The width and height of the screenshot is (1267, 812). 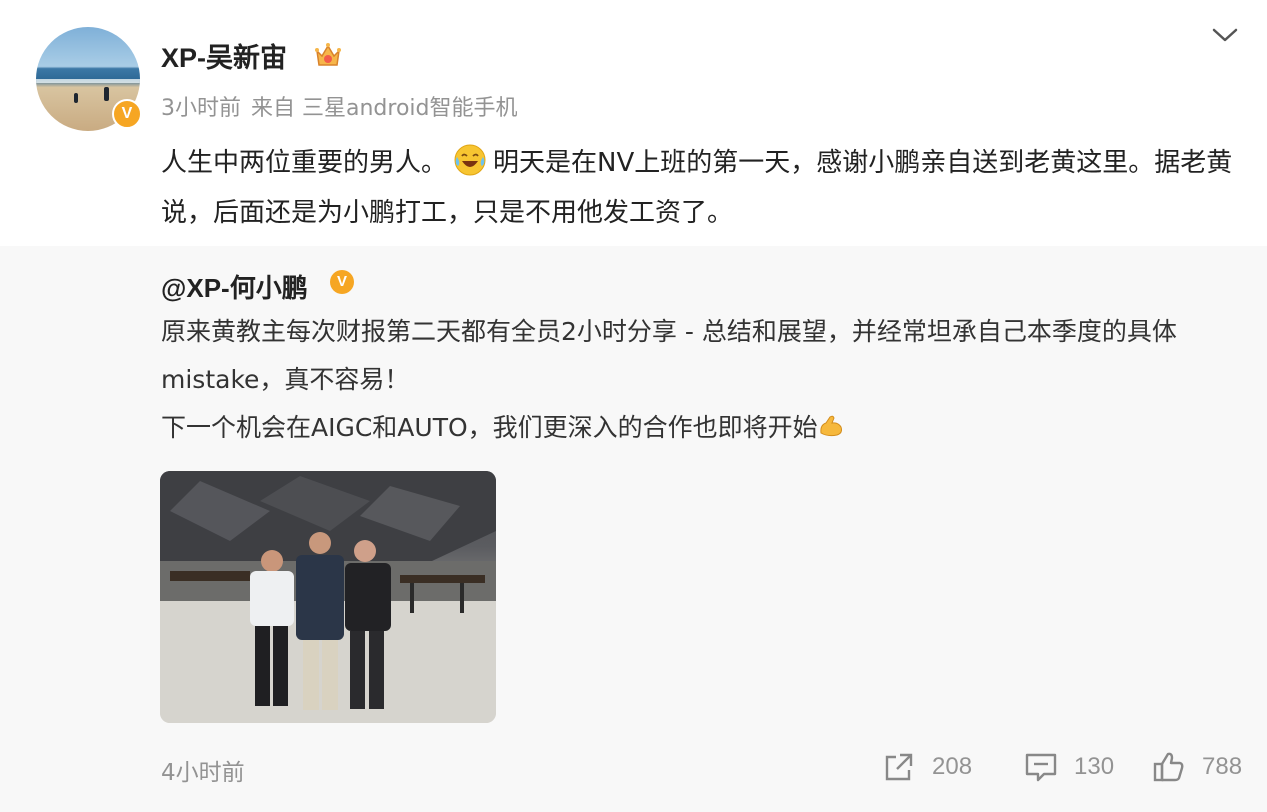 What do you see at coordinates (1094, 766) in the screenshot?
I see `comment-count: 130` at bounding box center [1094, 766].